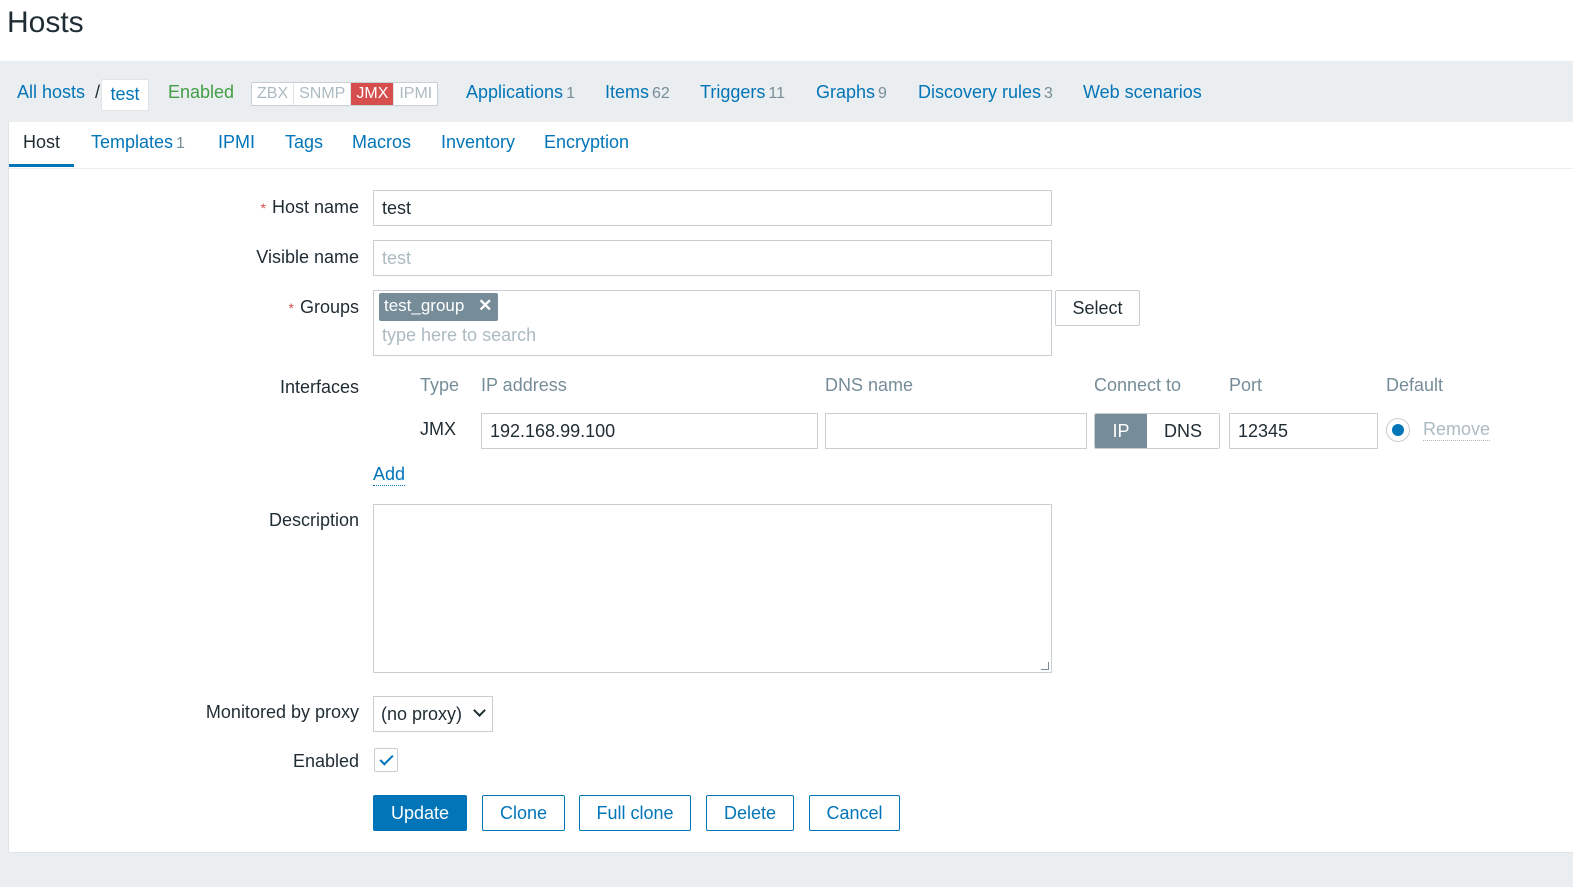 This screenshot has width=1573, height=887. What do you see at coordinates (1097, 308) in the screenshot?
I see `groups-select-button: Select` at bounding box center [1097, 308].